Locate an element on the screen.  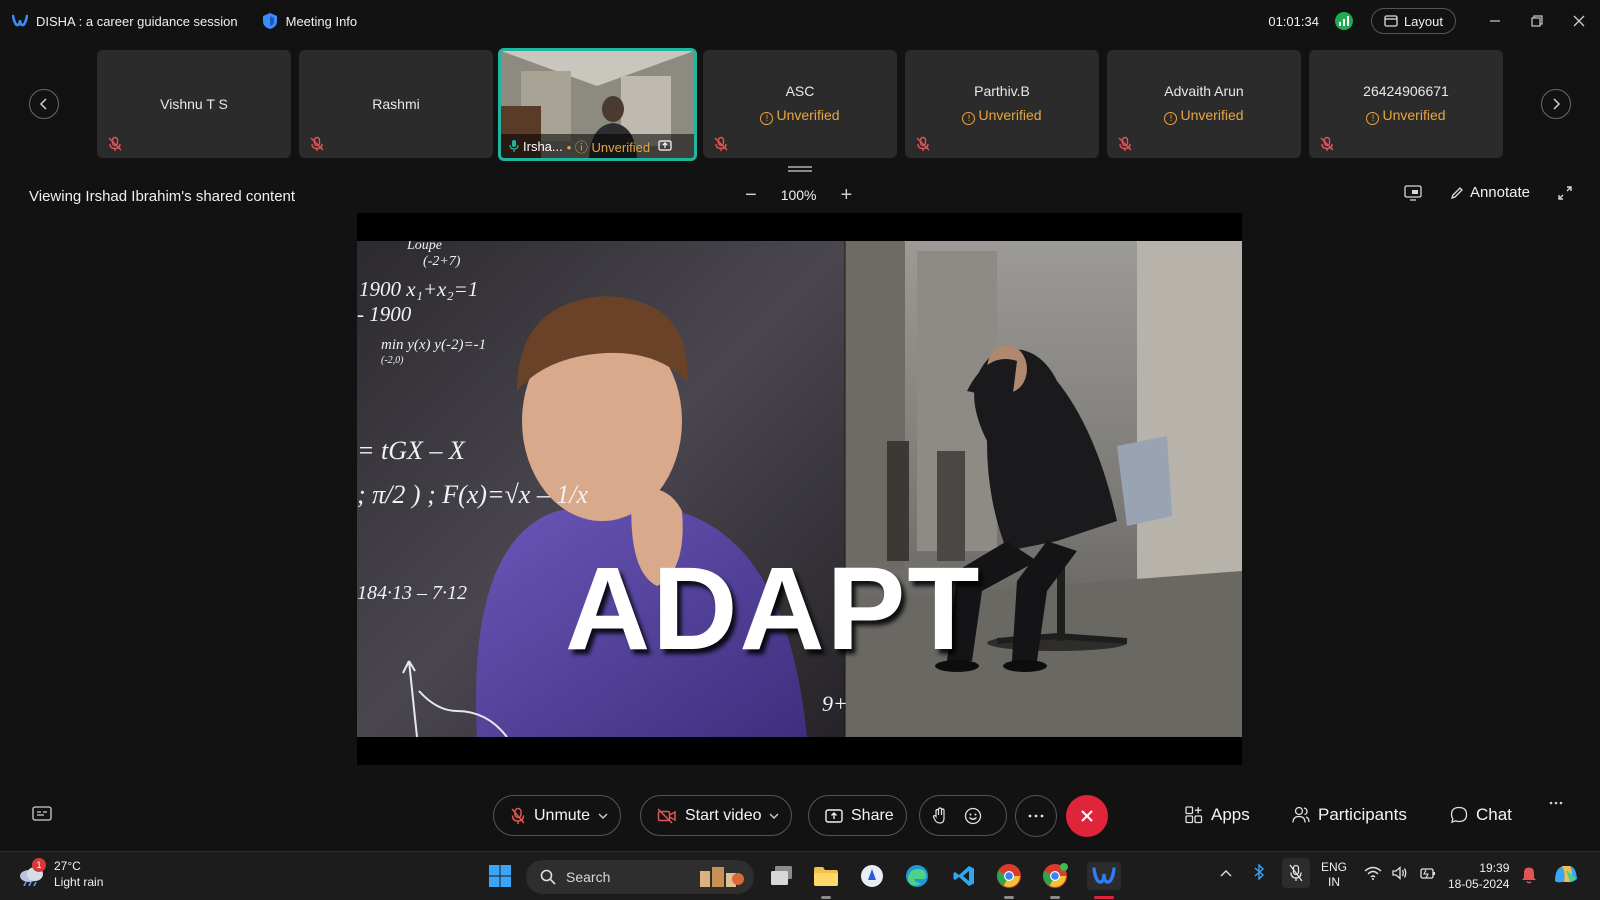
start-video-label: Start video is located at coordinates (723, 815).